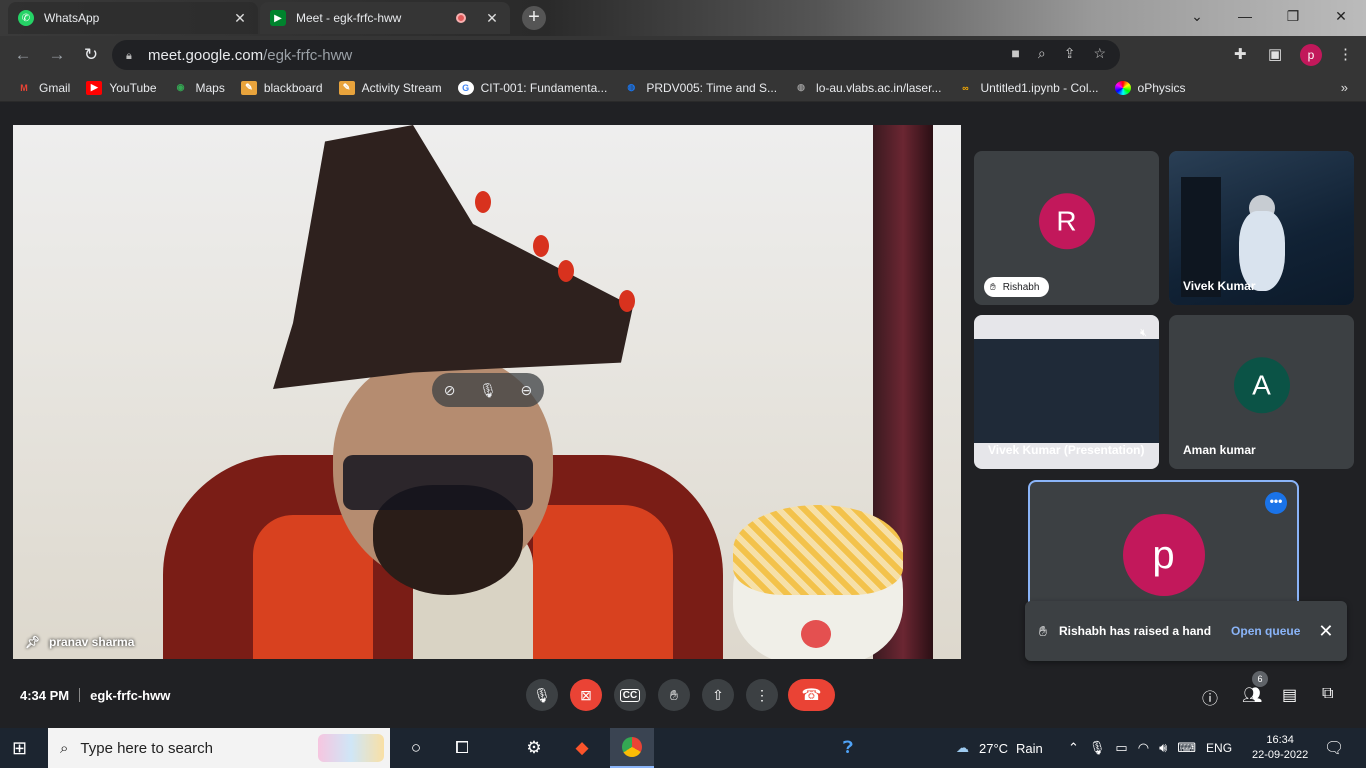  What do you see at coordinates (1186, 748) in the screenshot?
I see `input-indicator-icon: ⌨︎` at bounding box center [1186, 748].